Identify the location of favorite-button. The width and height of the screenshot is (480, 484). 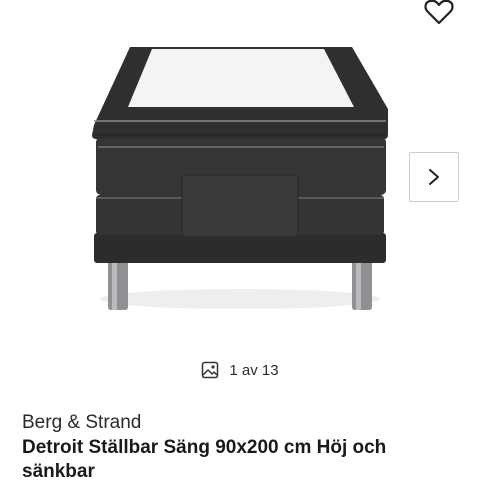
(439, 15).